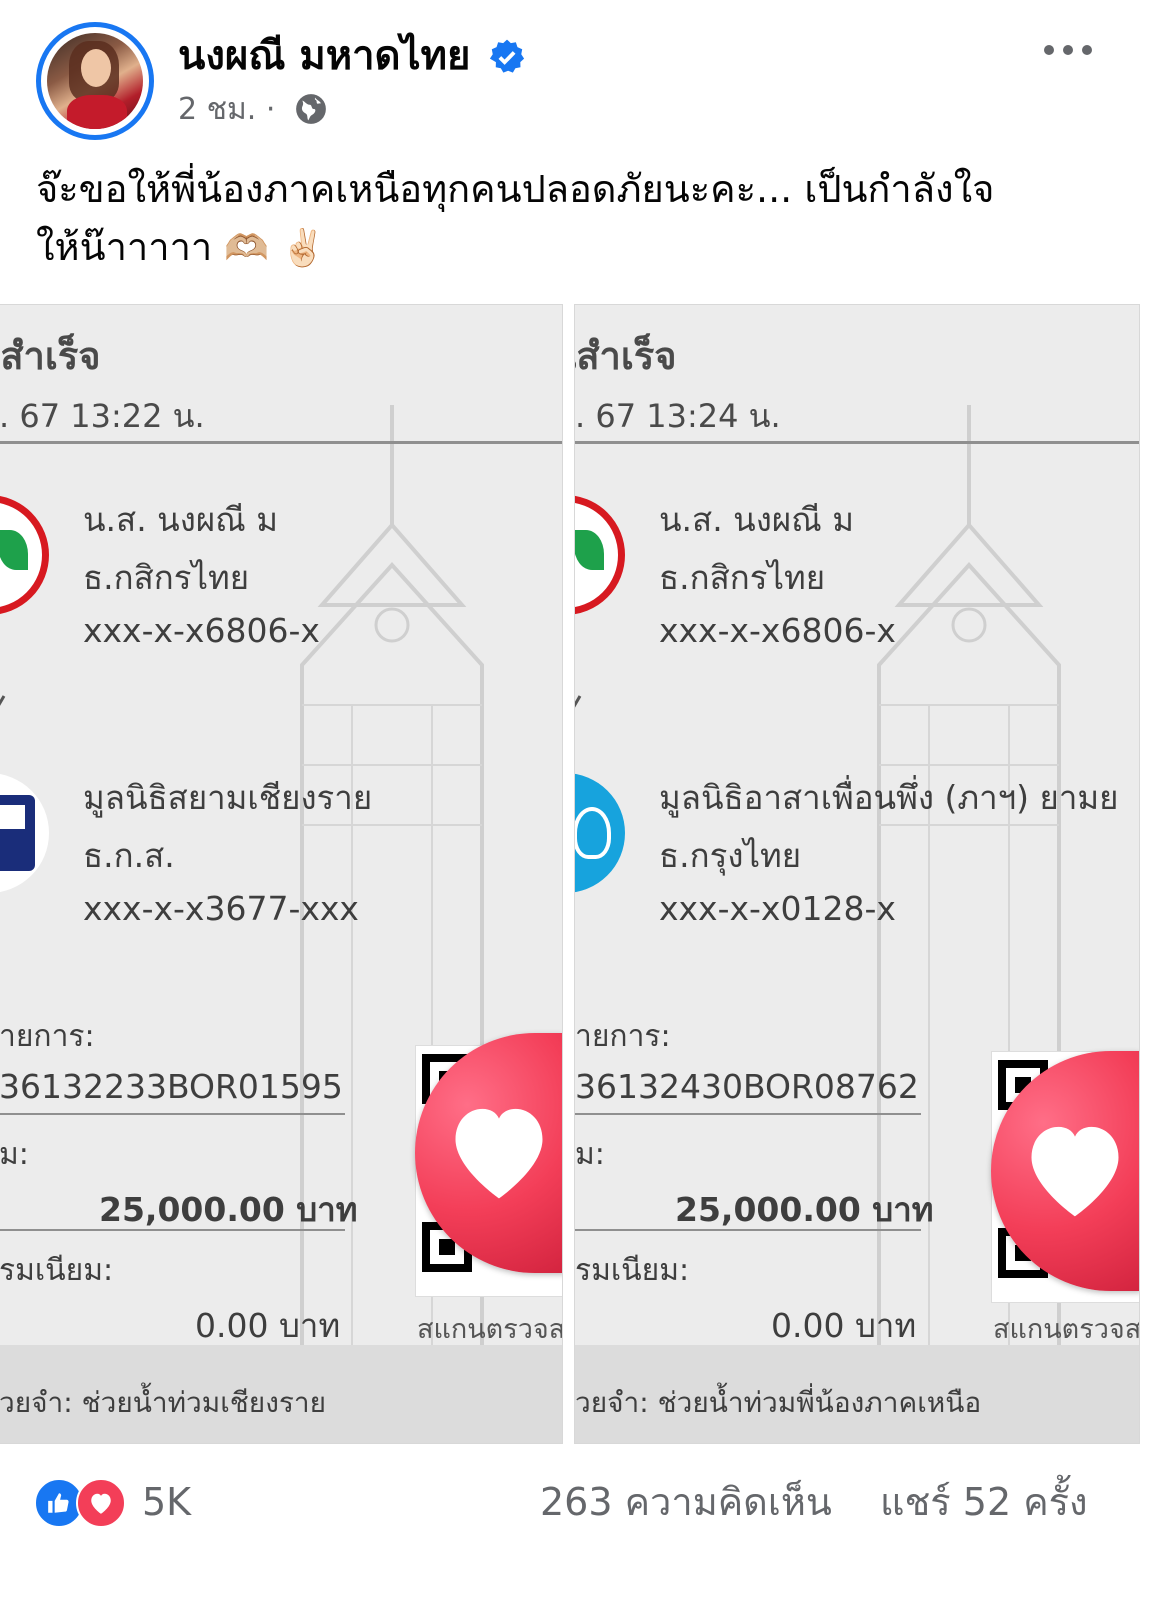  I want to click on slip-datetime: . 67 13:24 น., so click(678, 416).